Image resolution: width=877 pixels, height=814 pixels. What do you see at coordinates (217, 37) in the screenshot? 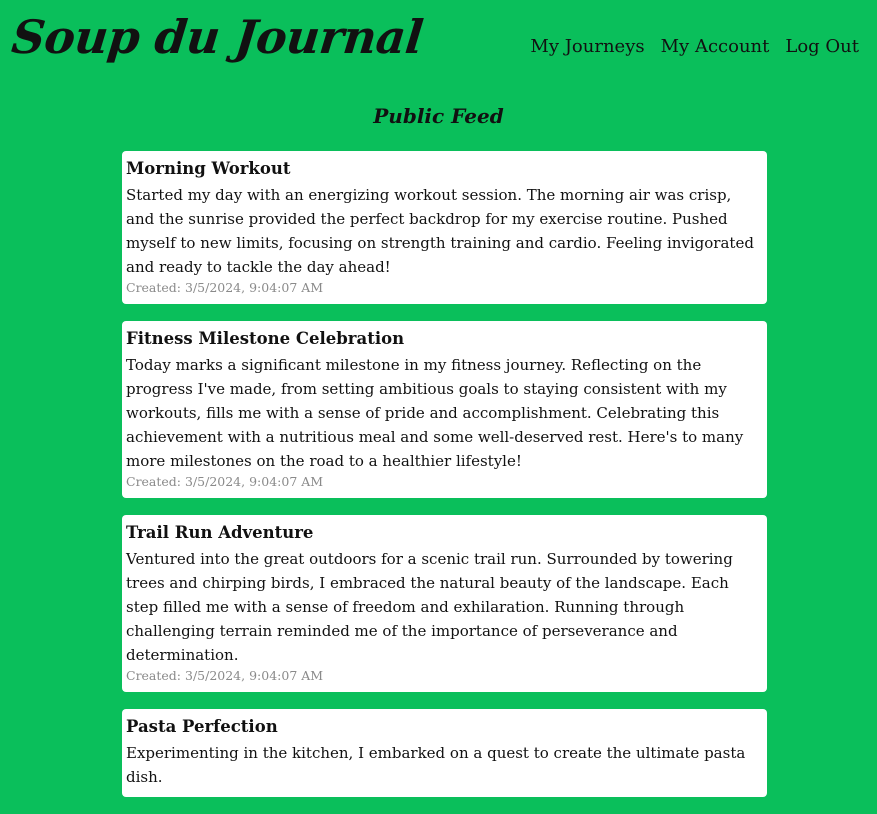
I see `site-logo: Soup du Journal` at bounding box center [217, 37].